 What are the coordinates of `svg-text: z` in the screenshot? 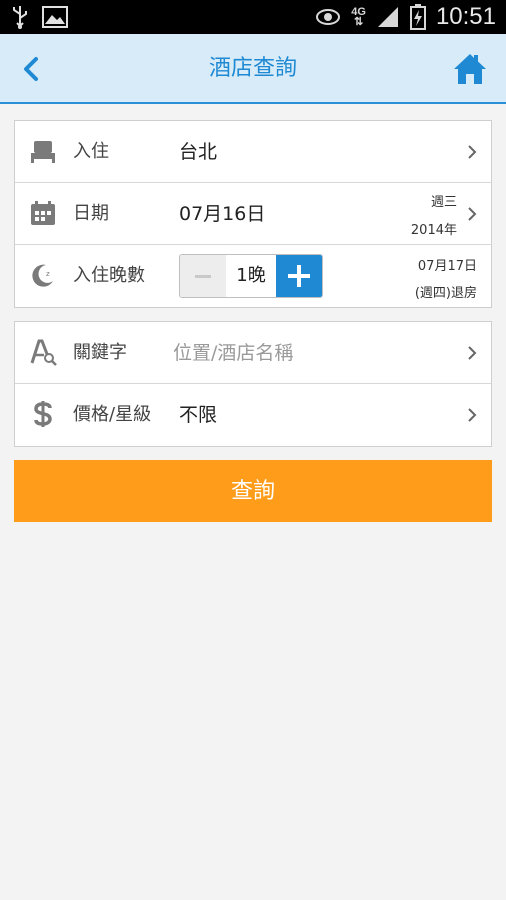 It's located at (48, 274).